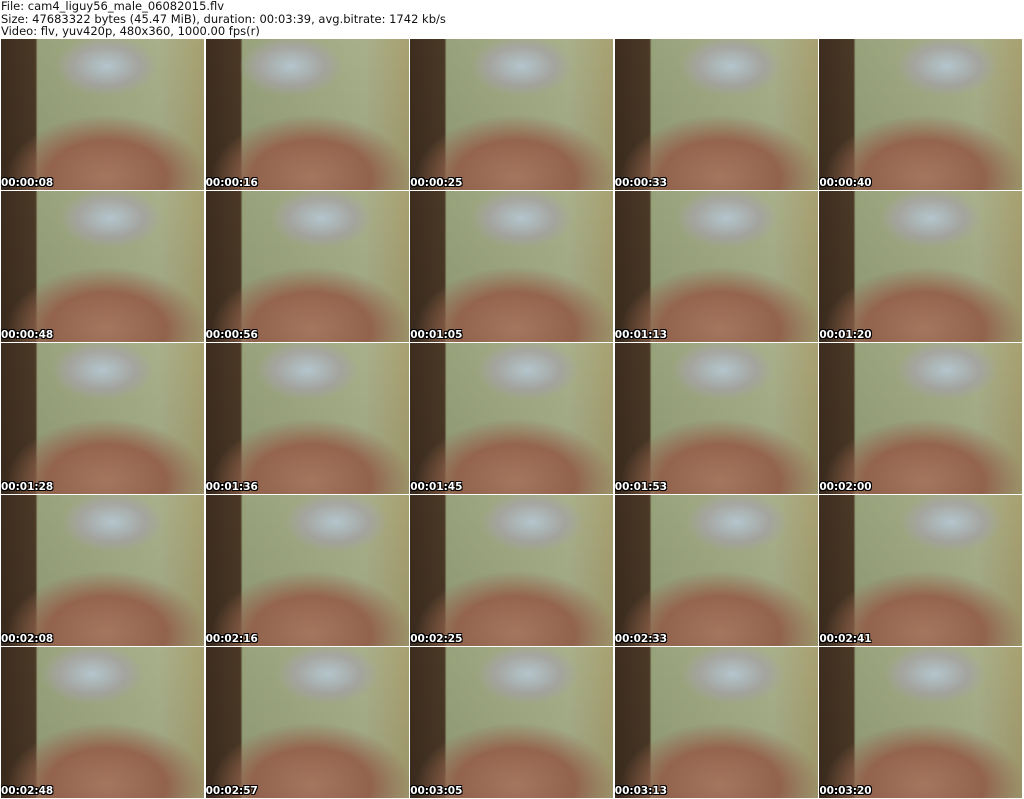  I want to click on video-thumbnail: 00:02:57, so click(307, 722).